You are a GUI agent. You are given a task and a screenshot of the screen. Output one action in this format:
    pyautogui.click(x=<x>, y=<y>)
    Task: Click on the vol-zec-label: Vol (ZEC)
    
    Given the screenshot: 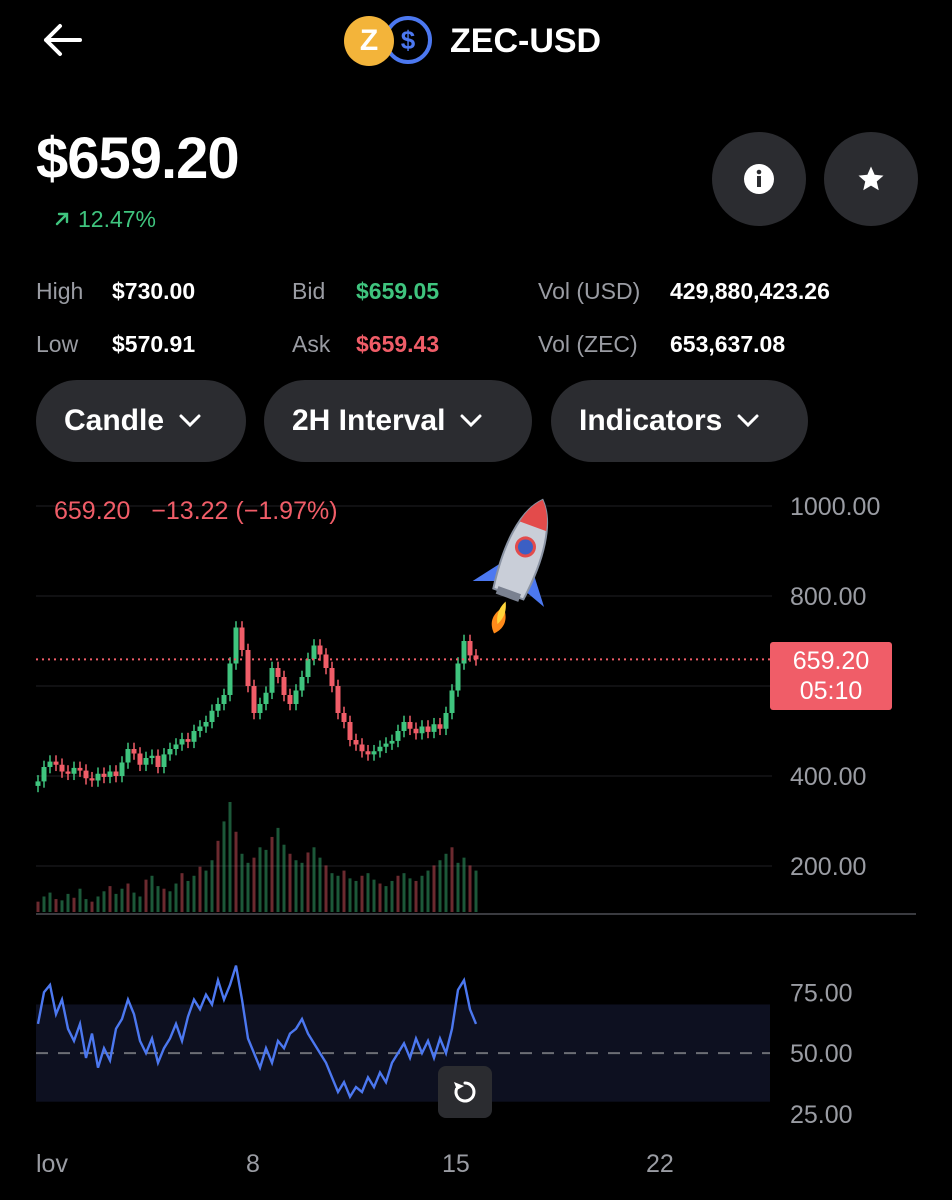 What is the action you would take?
    pyautogui.click(x=588, y=344)
    